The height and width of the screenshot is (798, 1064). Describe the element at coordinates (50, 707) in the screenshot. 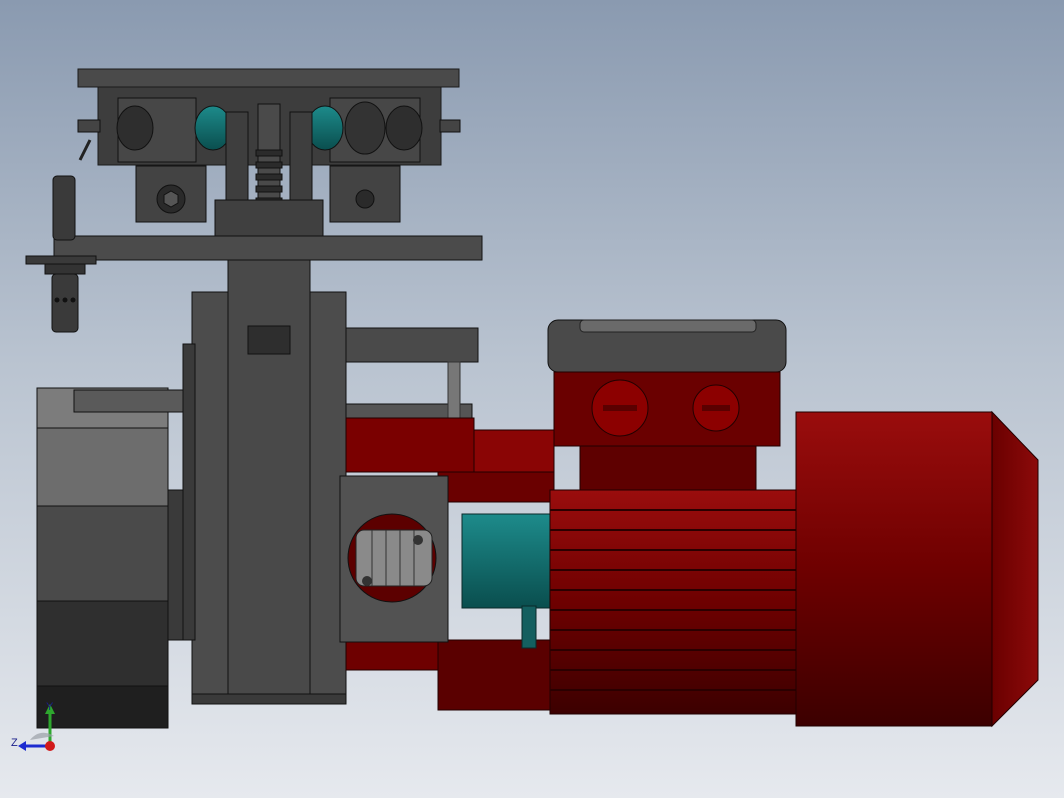

I see `y-axis-label: Y` at that location.